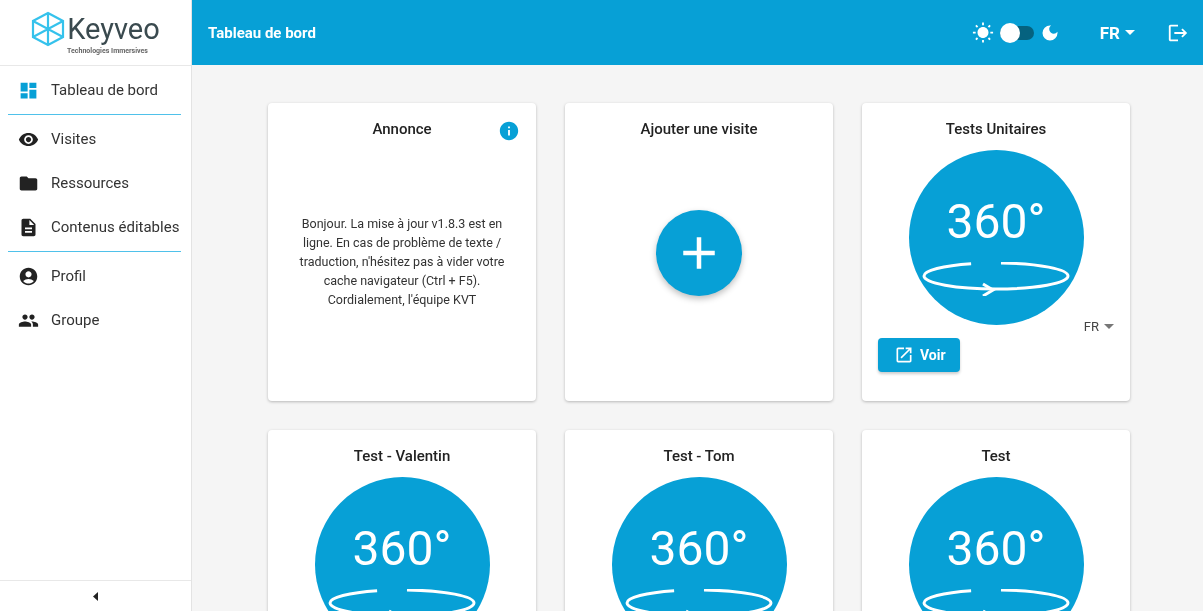  I want to click on external-link-icon, so click(904, 355).